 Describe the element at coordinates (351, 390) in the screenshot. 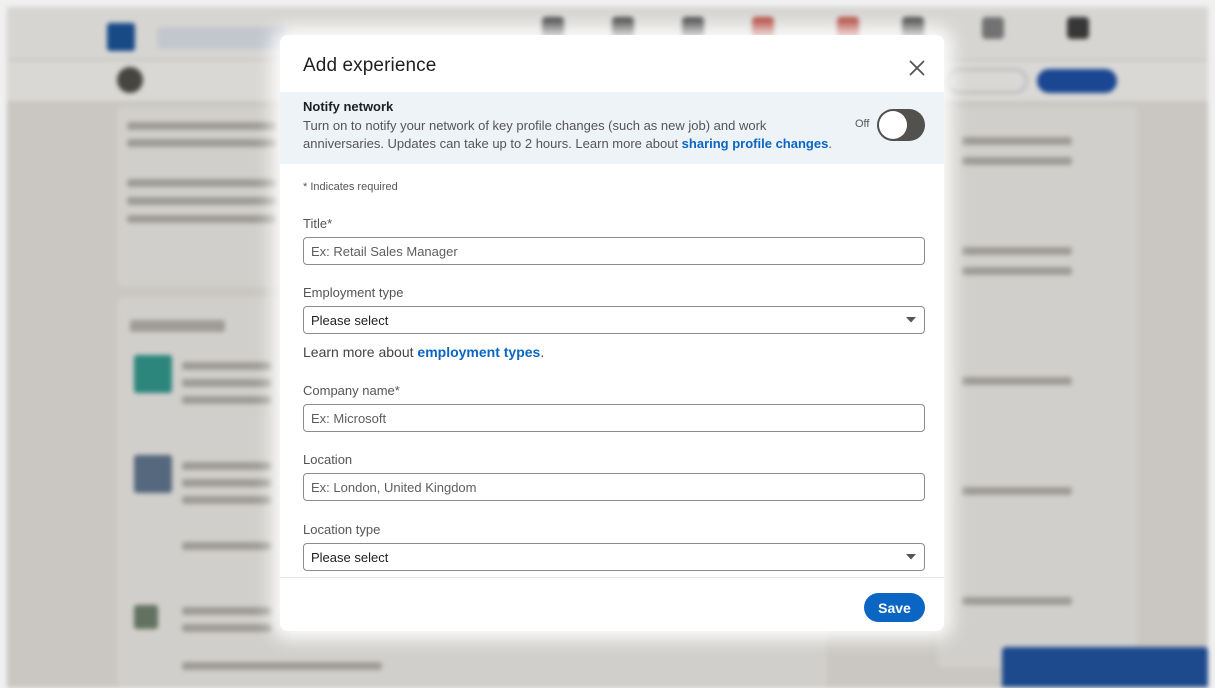

I see `company-name-label: Company name*` at that location.